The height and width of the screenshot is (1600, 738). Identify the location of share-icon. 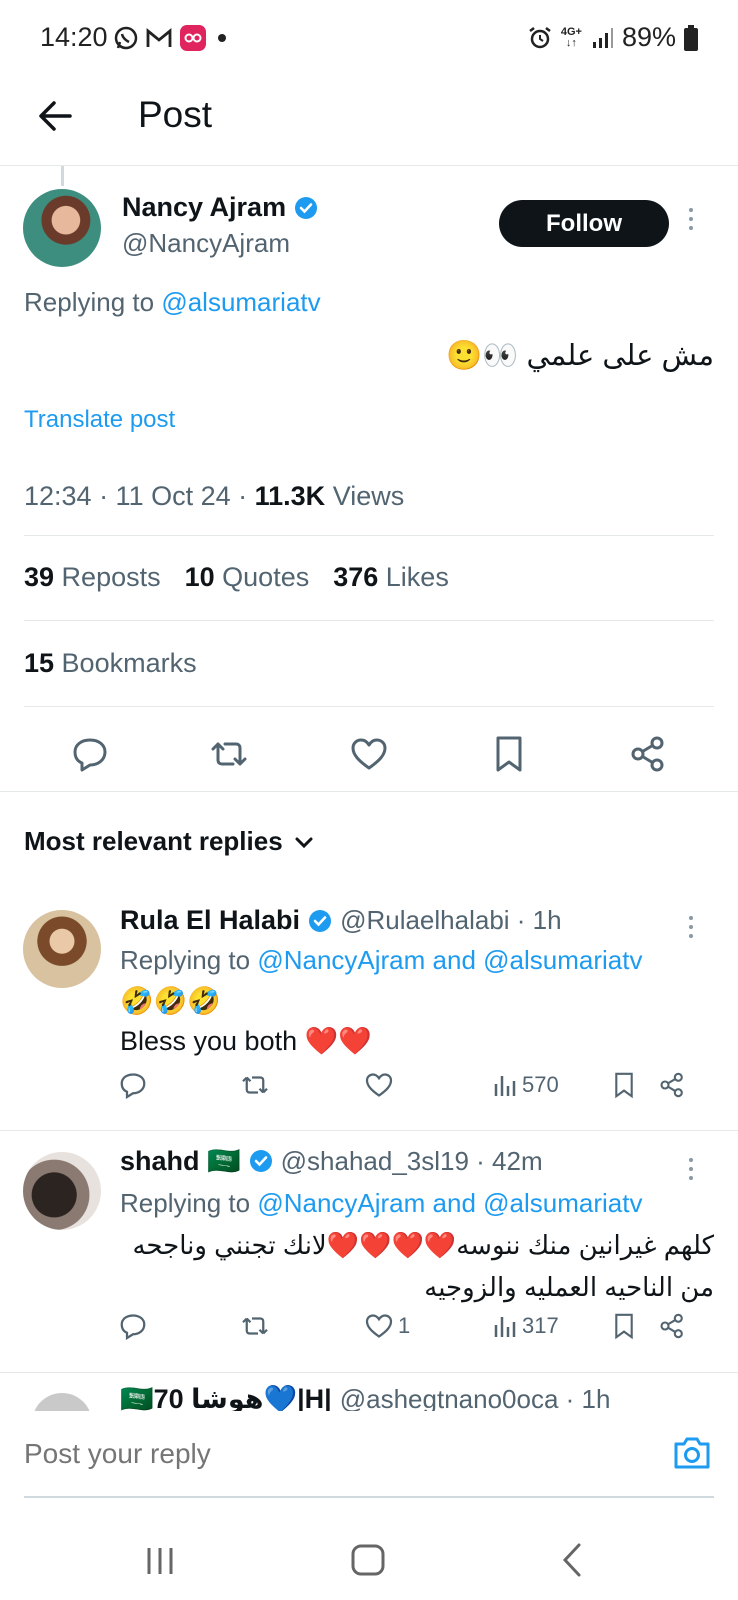
(671, 1326).